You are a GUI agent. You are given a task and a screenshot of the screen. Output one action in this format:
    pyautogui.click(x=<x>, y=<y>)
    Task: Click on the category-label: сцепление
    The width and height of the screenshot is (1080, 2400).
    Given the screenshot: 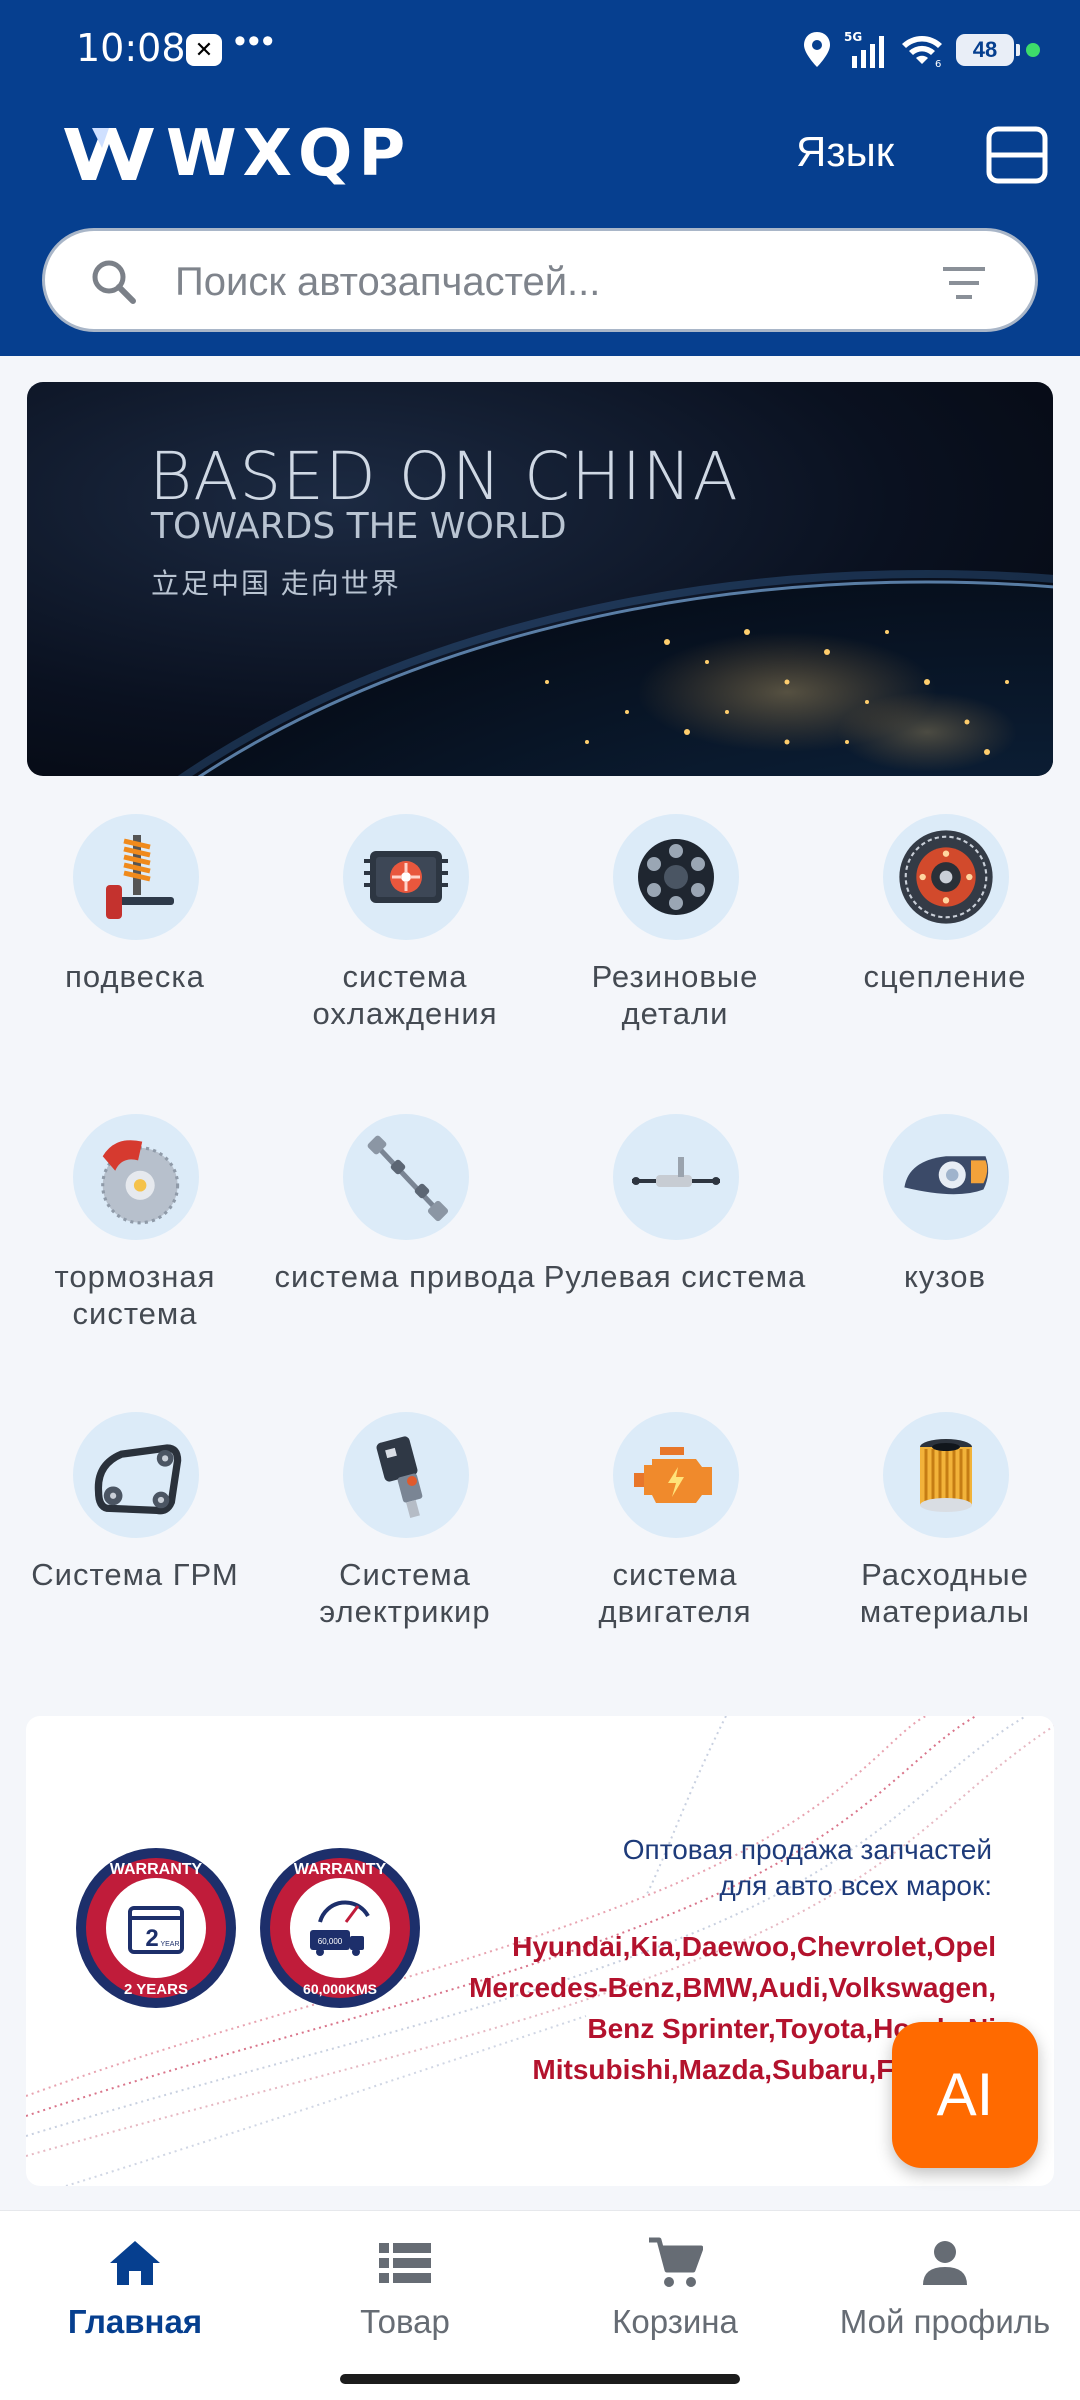 What is the action you would take?
    pyautogui.click(x=945, y=976)
    